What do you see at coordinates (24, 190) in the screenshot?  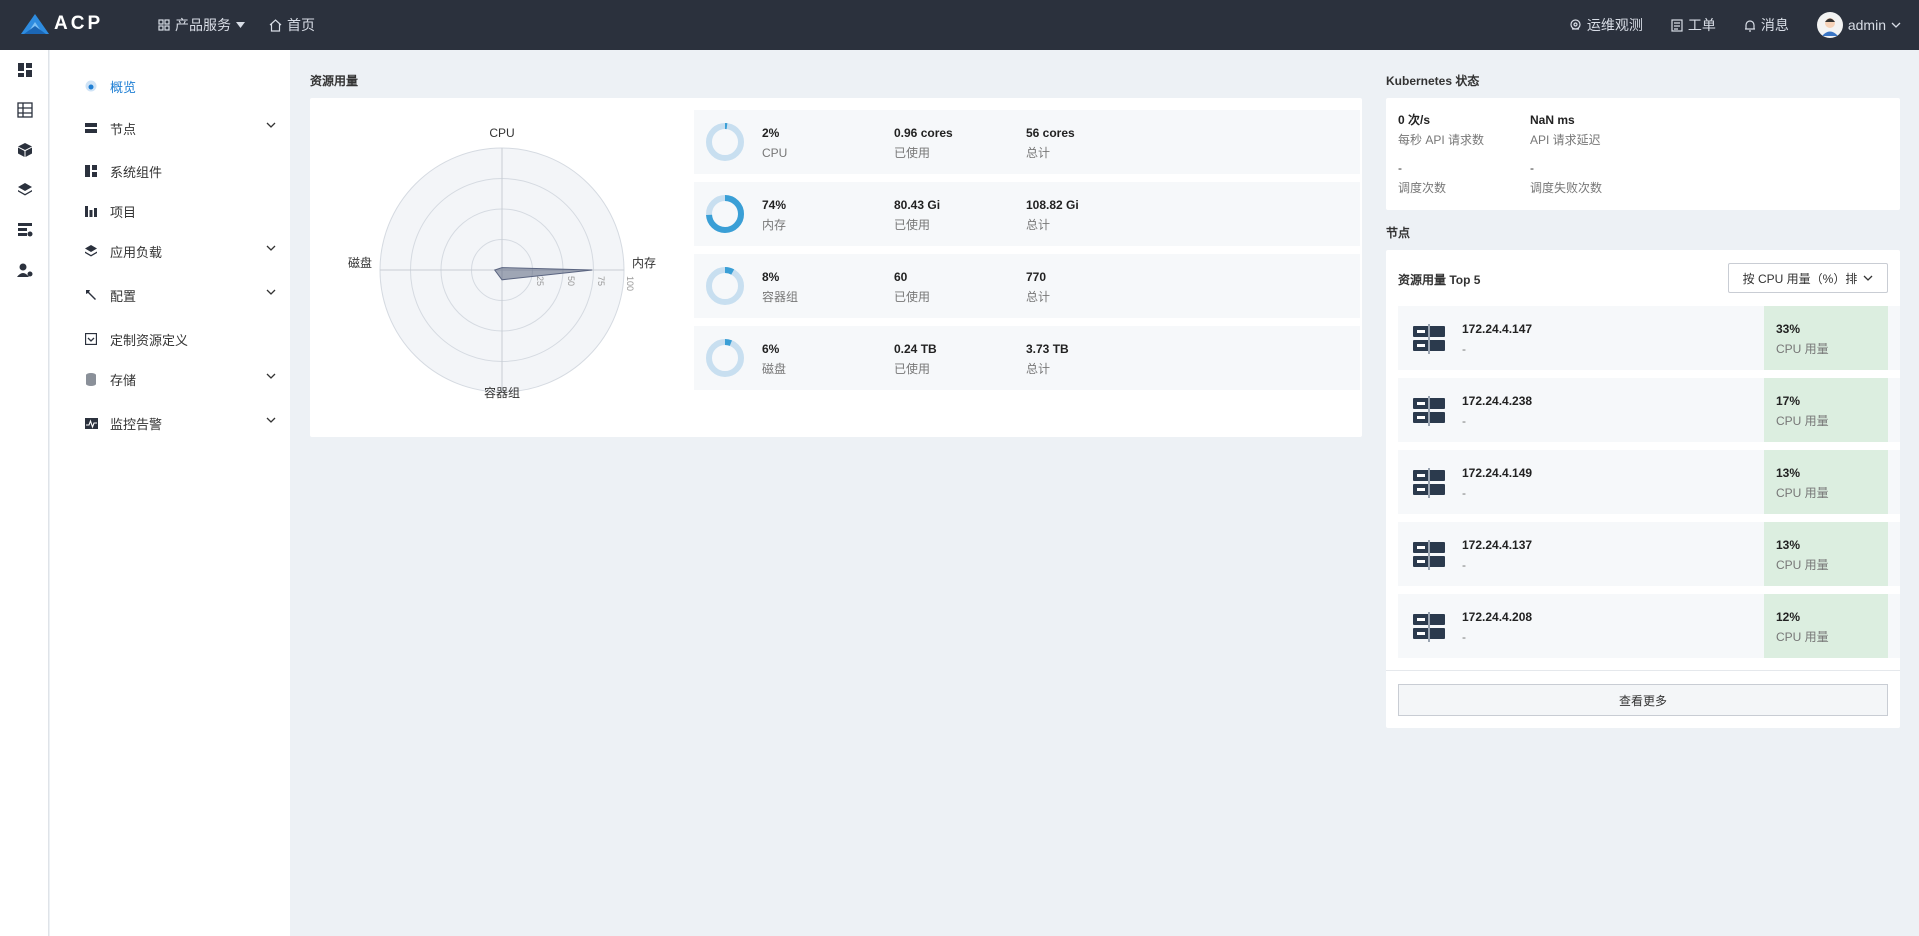 I see `rail-layers-icon` at bounding box center [24, 190].